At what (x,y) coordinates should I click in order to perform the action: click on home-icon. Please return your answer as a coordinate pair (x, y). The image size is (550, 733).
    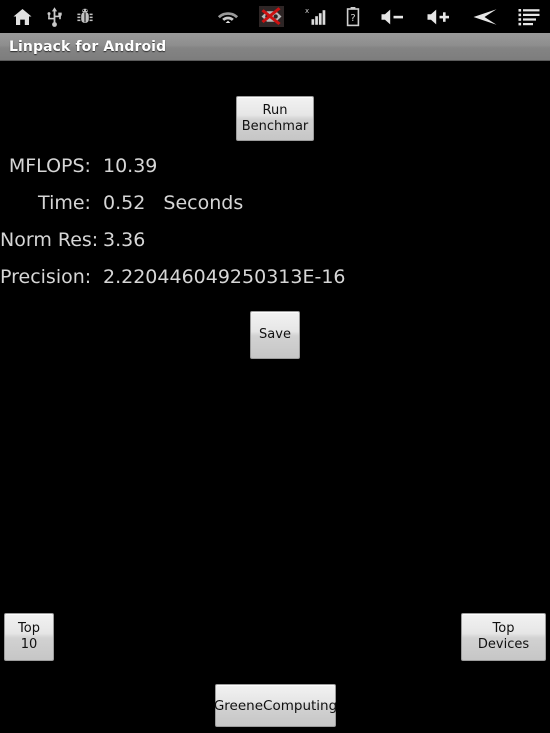
    Looking at the image, I should click on (22, 17).